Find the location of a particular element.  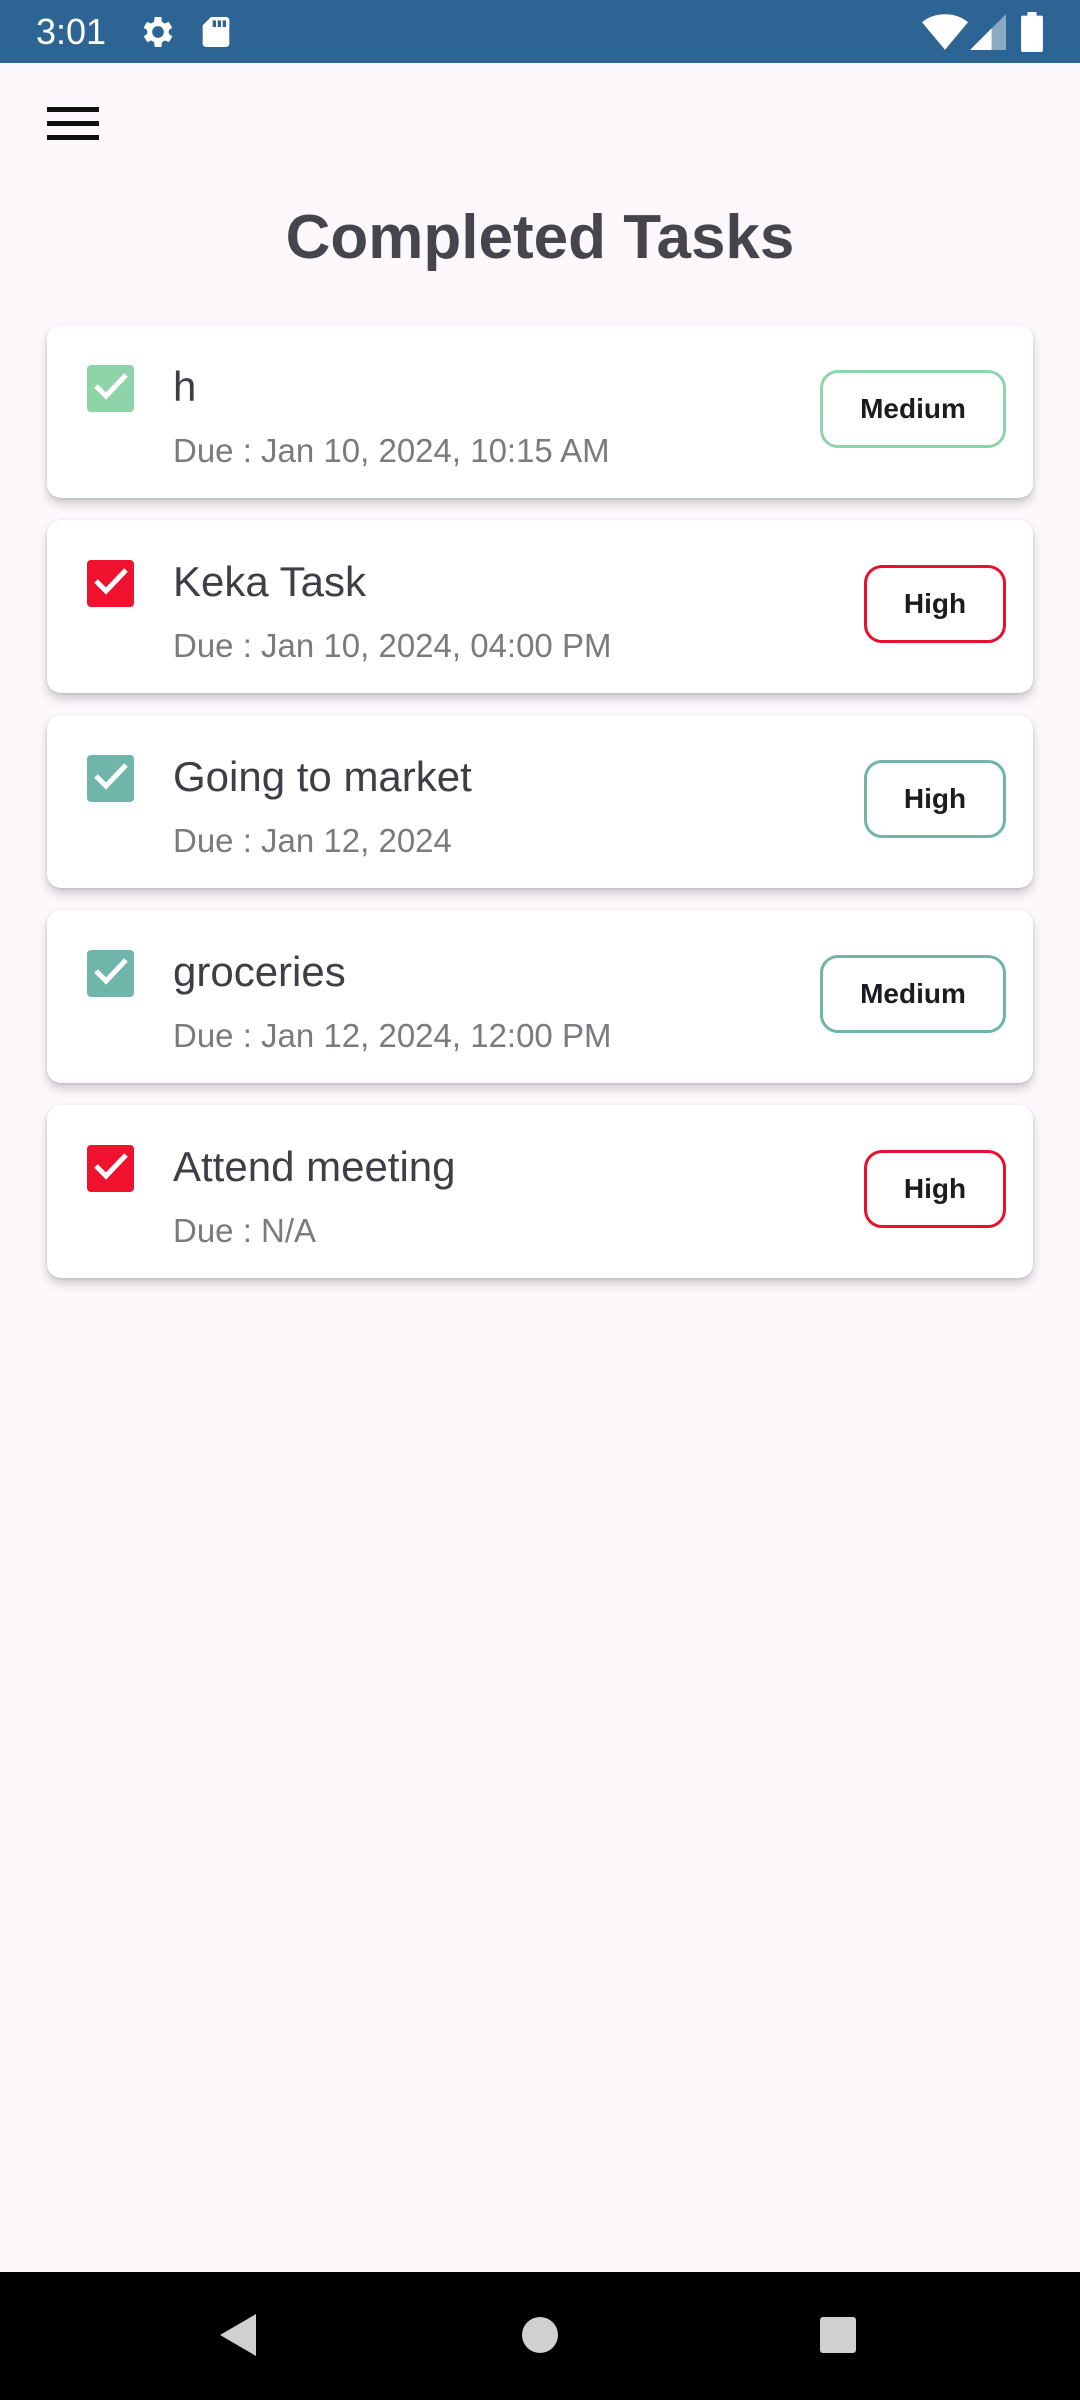

status-bar: 3:01 is located at coordinates (540, 31).